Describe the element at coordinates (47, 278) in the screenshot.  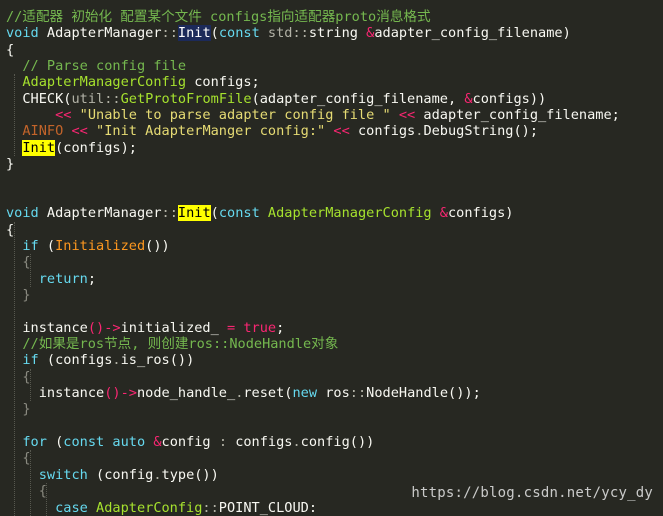
I see `code-token: return` at that location.